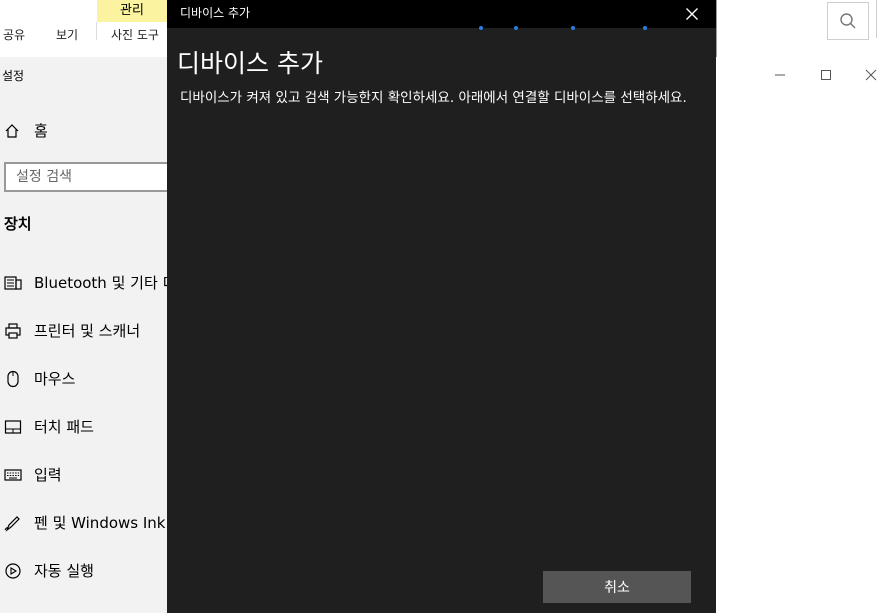 The image size is (882, 613). Describe the element at coordinates (13, 475) in the screenshot. I see `keyboard-icon` at that location.